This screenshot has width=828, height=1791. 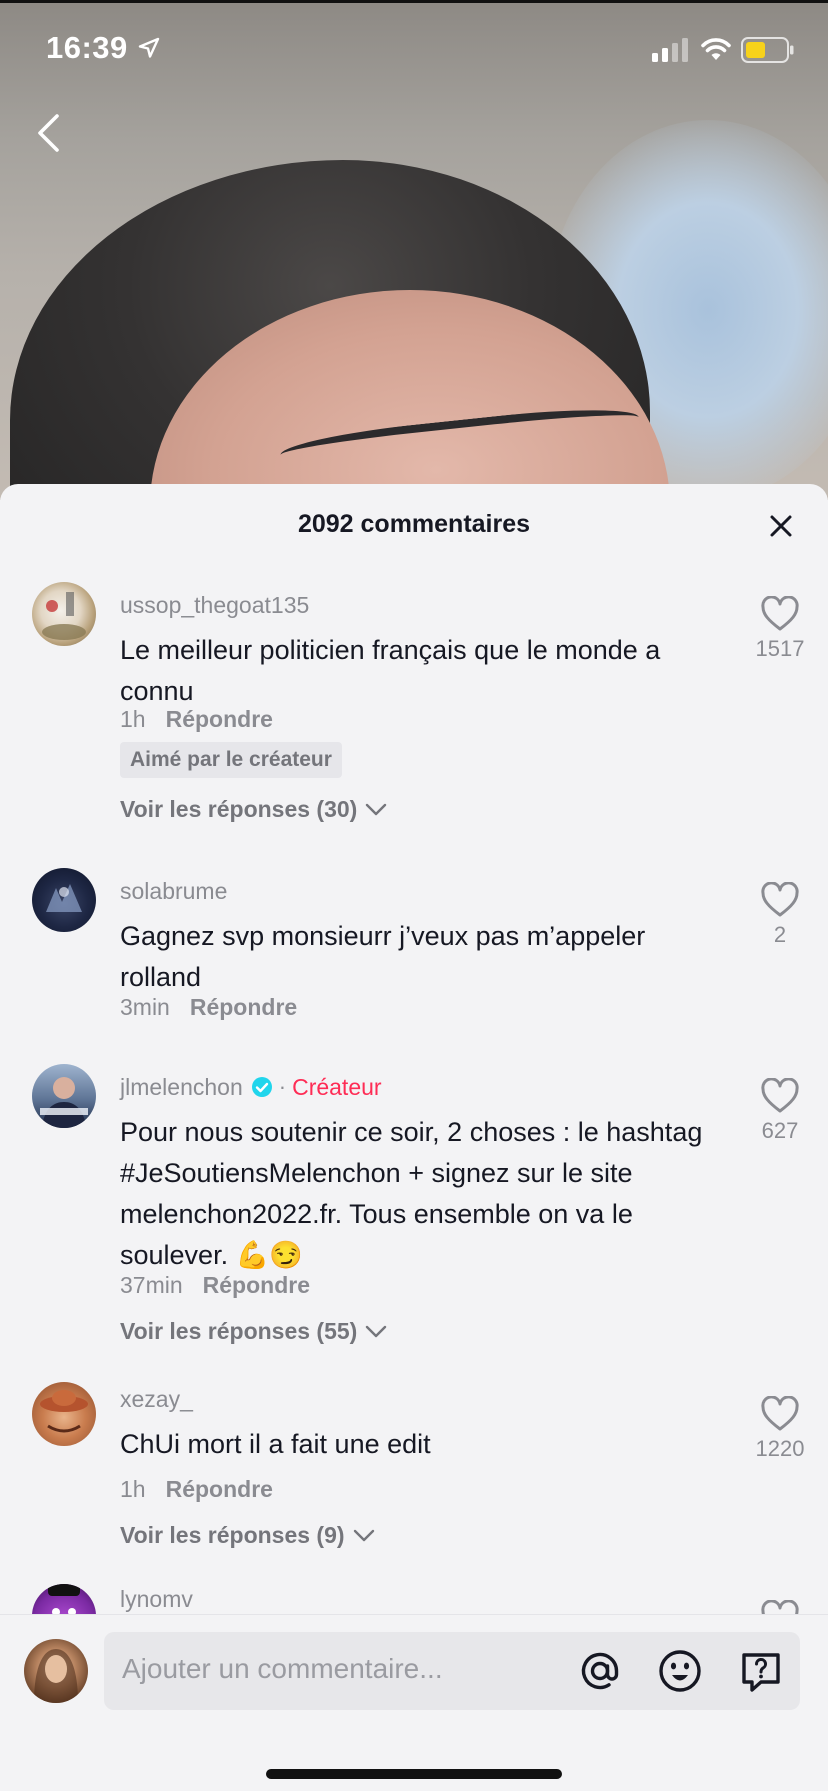 What do you see at coordinates (239, 1331) in the screenshot?
I see `view-replies-label: Voir les réponses (55)` at bounding box center [239, 1331].